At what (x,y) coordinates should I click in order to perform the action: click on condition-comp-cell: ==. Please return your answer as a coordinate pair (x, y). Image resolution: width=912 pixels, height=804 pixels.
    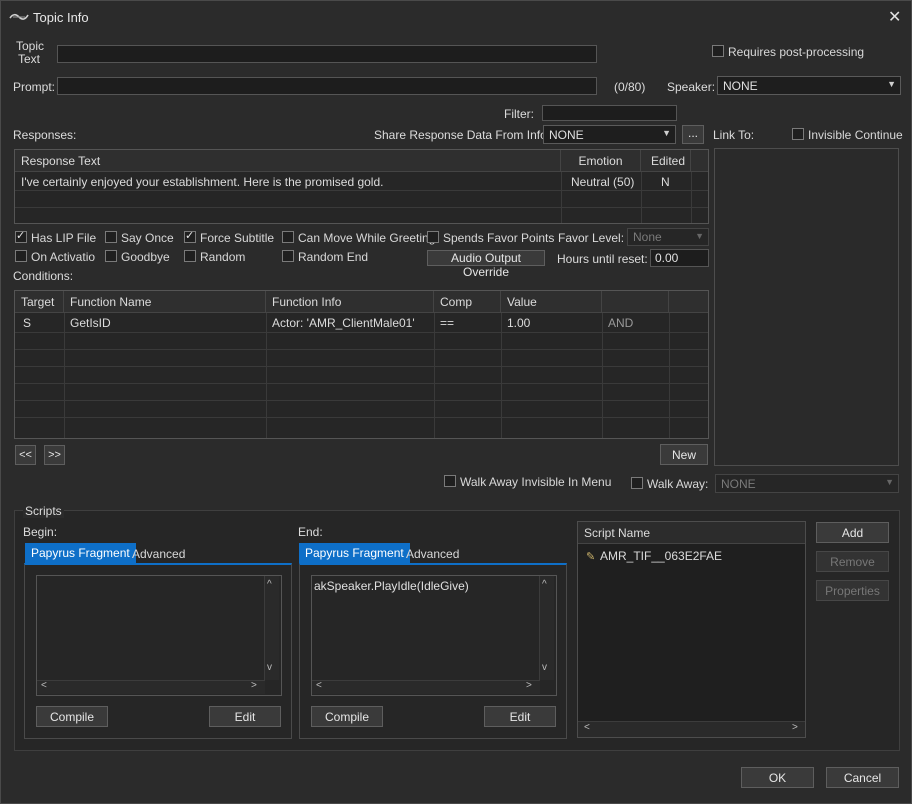
    Looking at the image, I should click on (444, 323).